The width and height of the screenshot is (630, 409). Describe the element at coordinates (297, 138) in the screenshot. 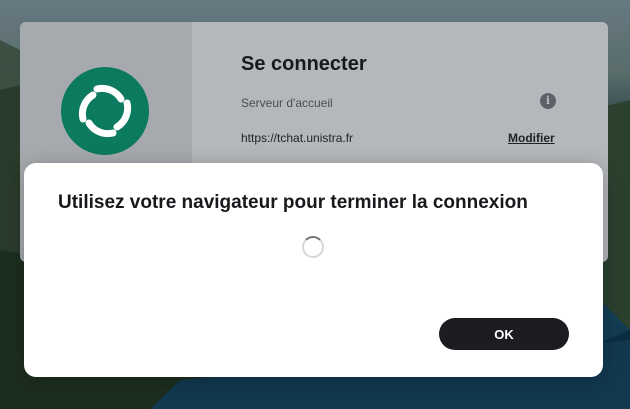

I see `homeserver-url: https://tchat.unistra.fr` at that location.